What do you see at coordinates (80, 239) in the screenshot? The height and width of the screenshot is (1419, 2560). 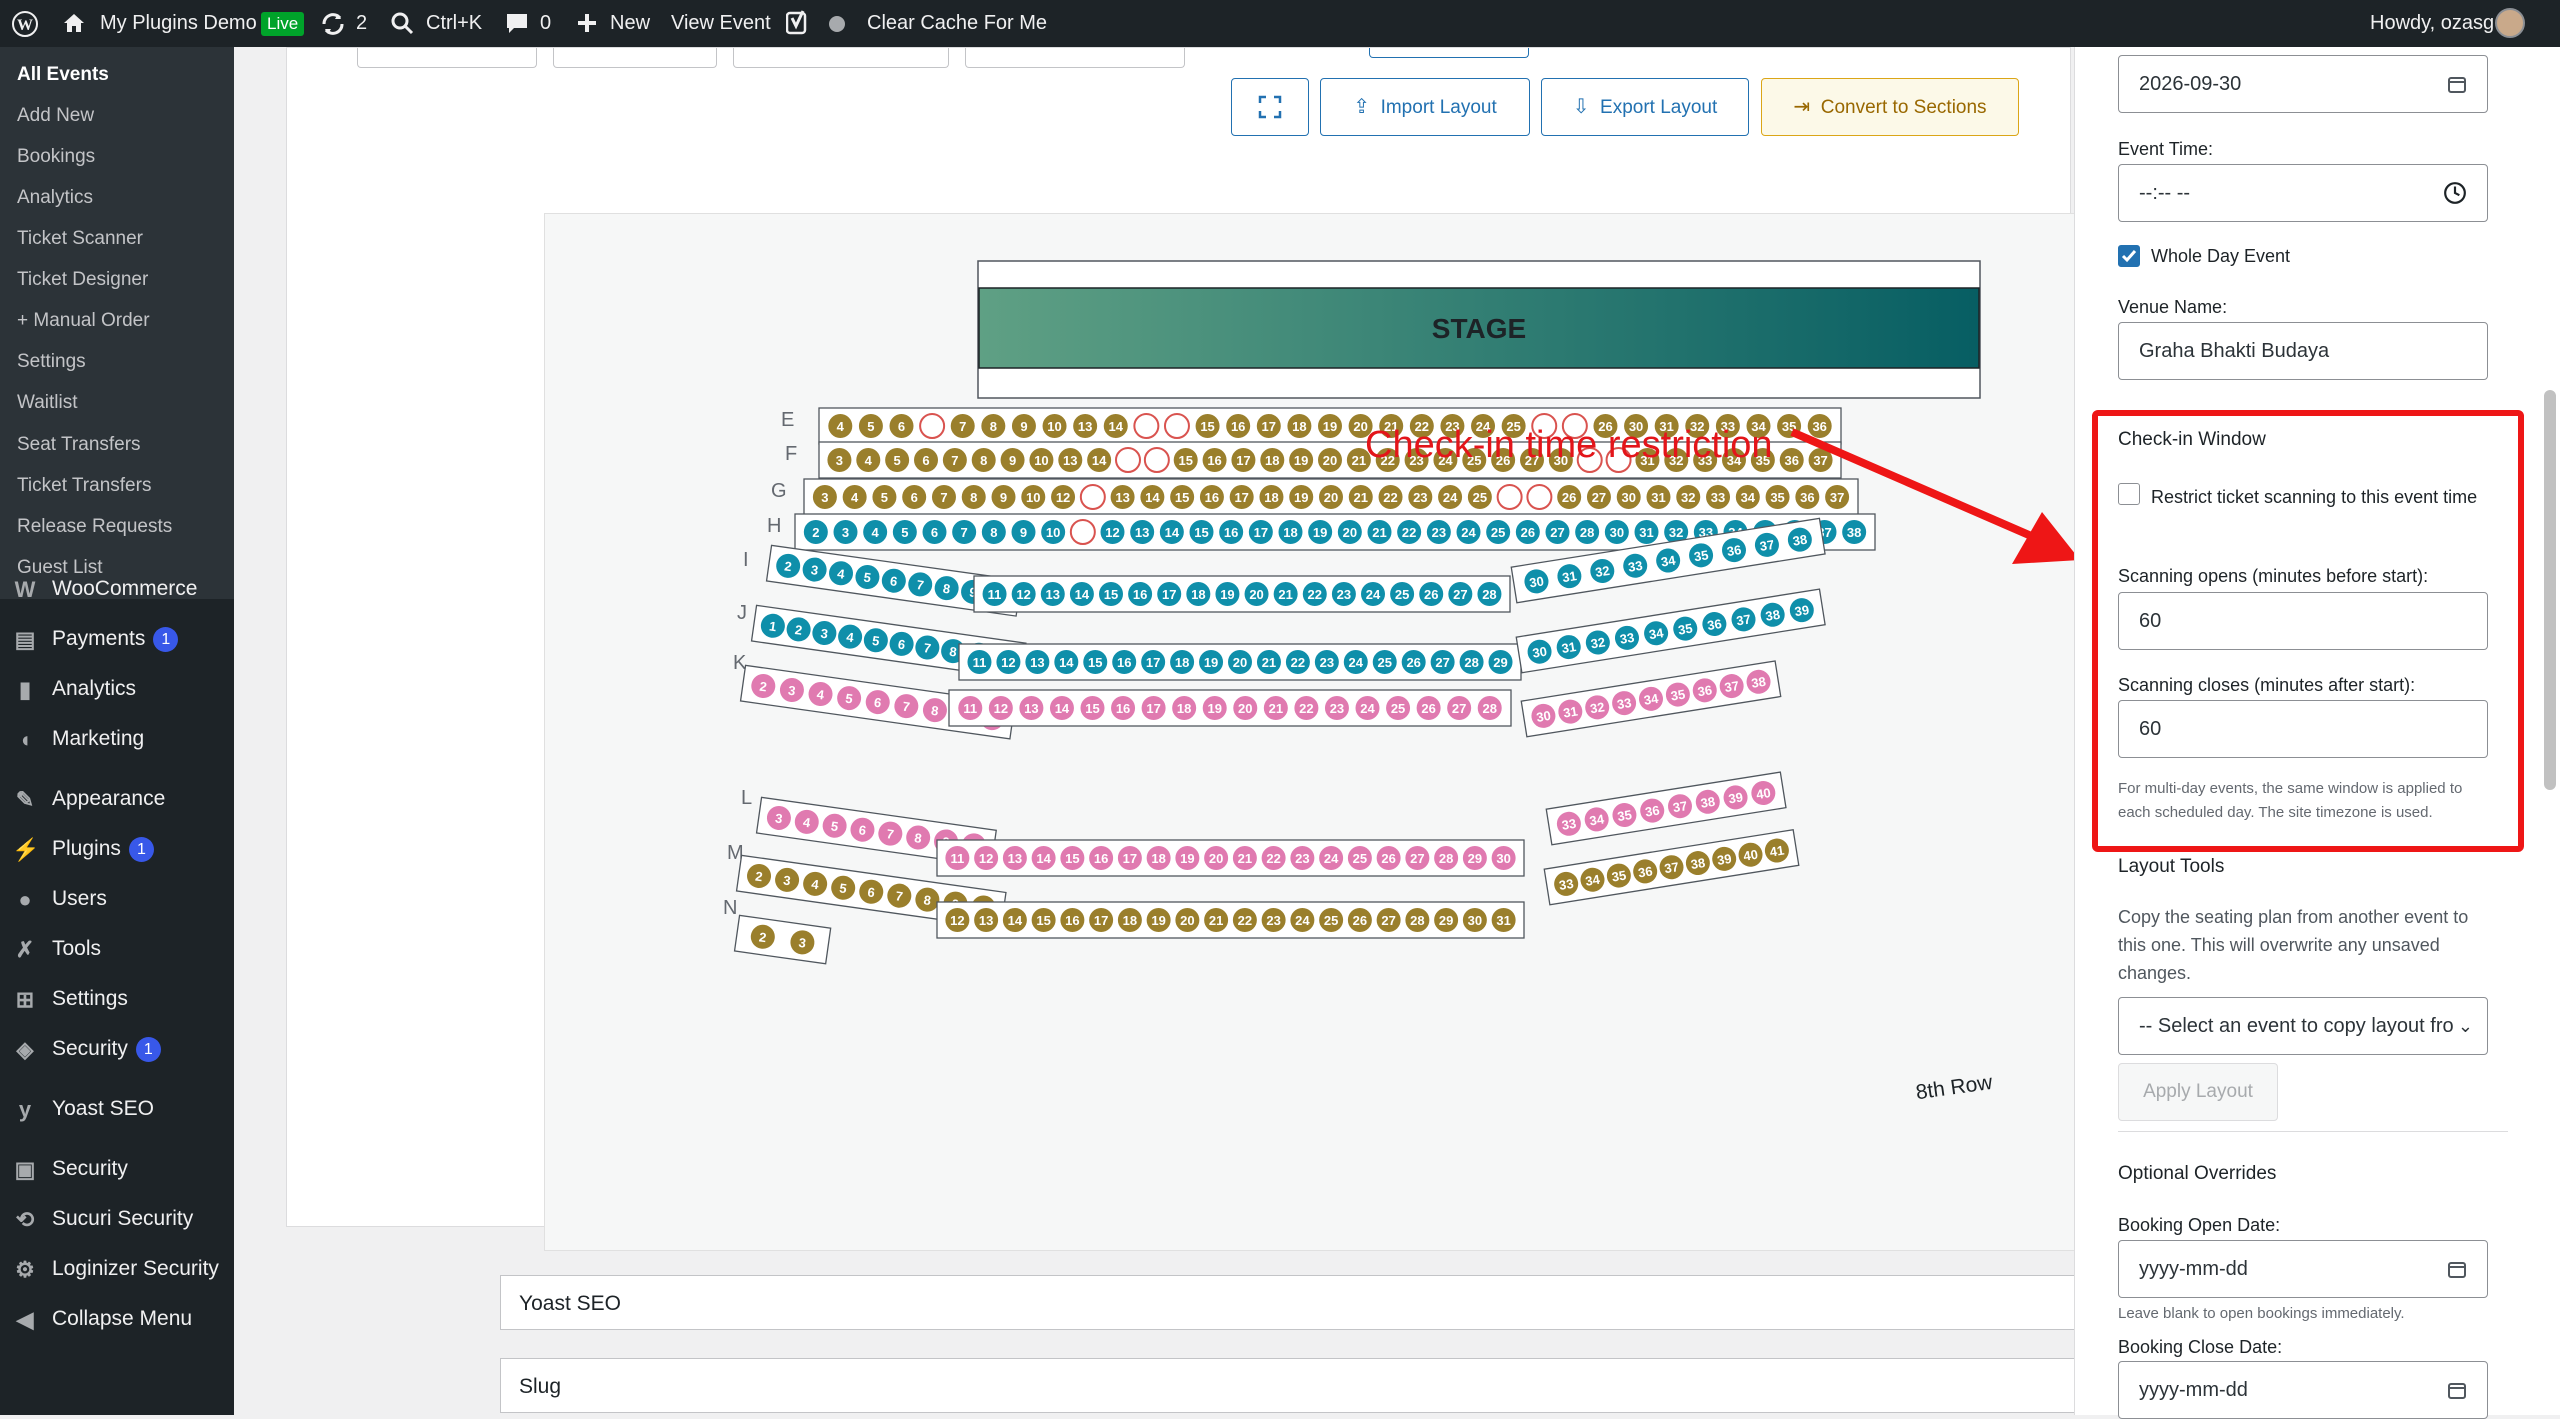 I see `submenu-ticket-scanner: Ticket Scanner` at bounding box center [80, 239].